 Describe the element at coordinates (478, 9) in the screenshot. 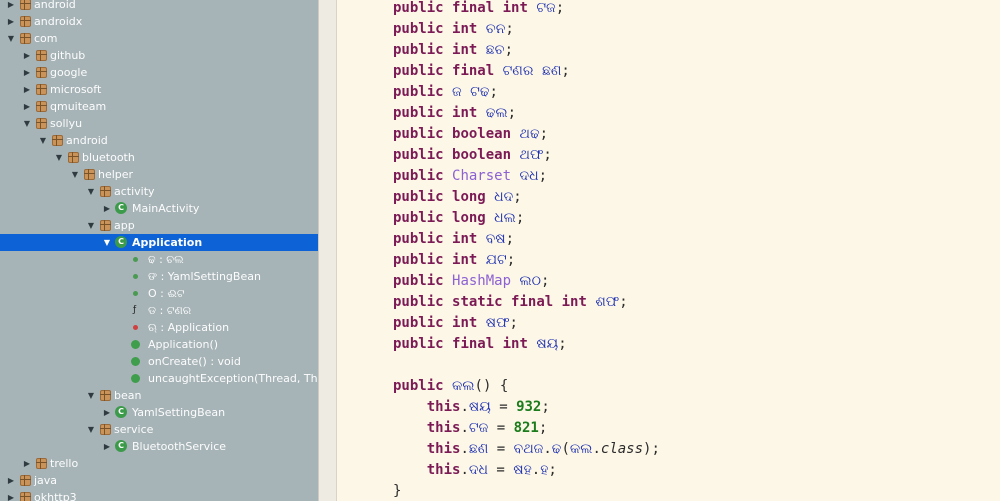

I see `code-line: public final int ଟଜ;` at that location.